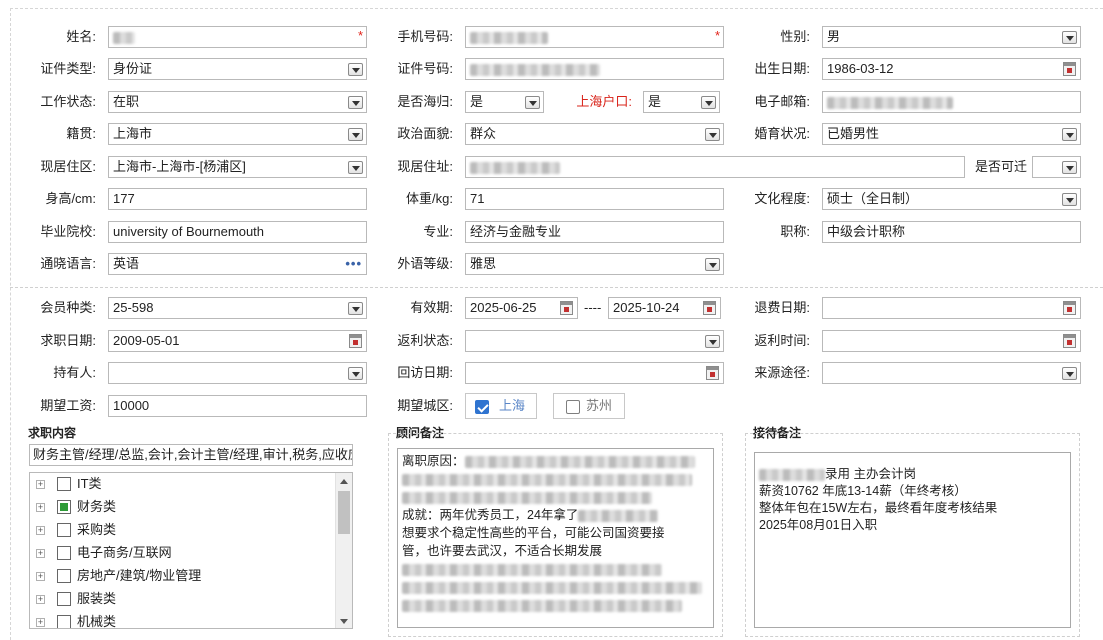  I want to click on overseas-select: 是, so click(504, 102).